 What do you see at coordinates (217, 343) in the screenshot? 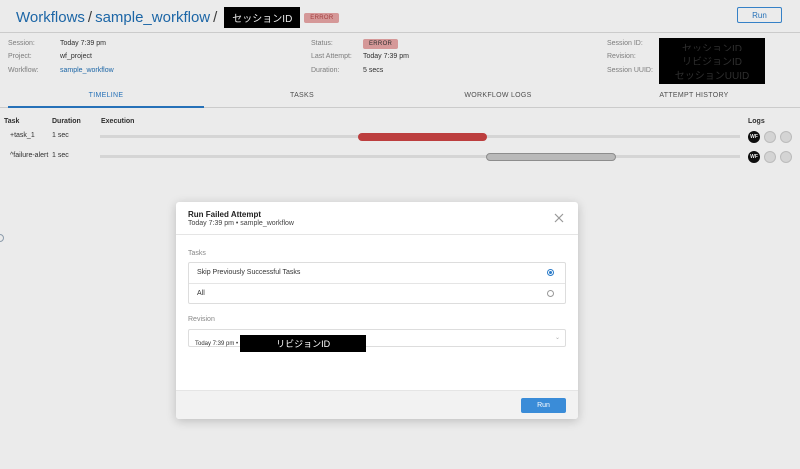
I see `revision-prefix: Today 7:39 pm •` at bounding box center [217, 343].